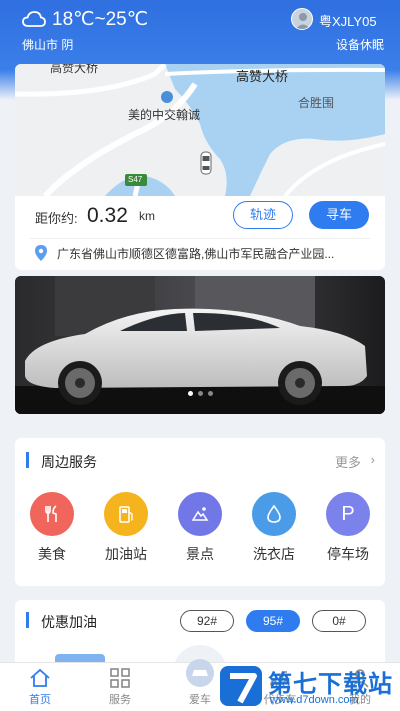 Image resolution: width=400 pixels, height=711 pixels. I want to click on distance-label: 距你约:, so click(56, 218).